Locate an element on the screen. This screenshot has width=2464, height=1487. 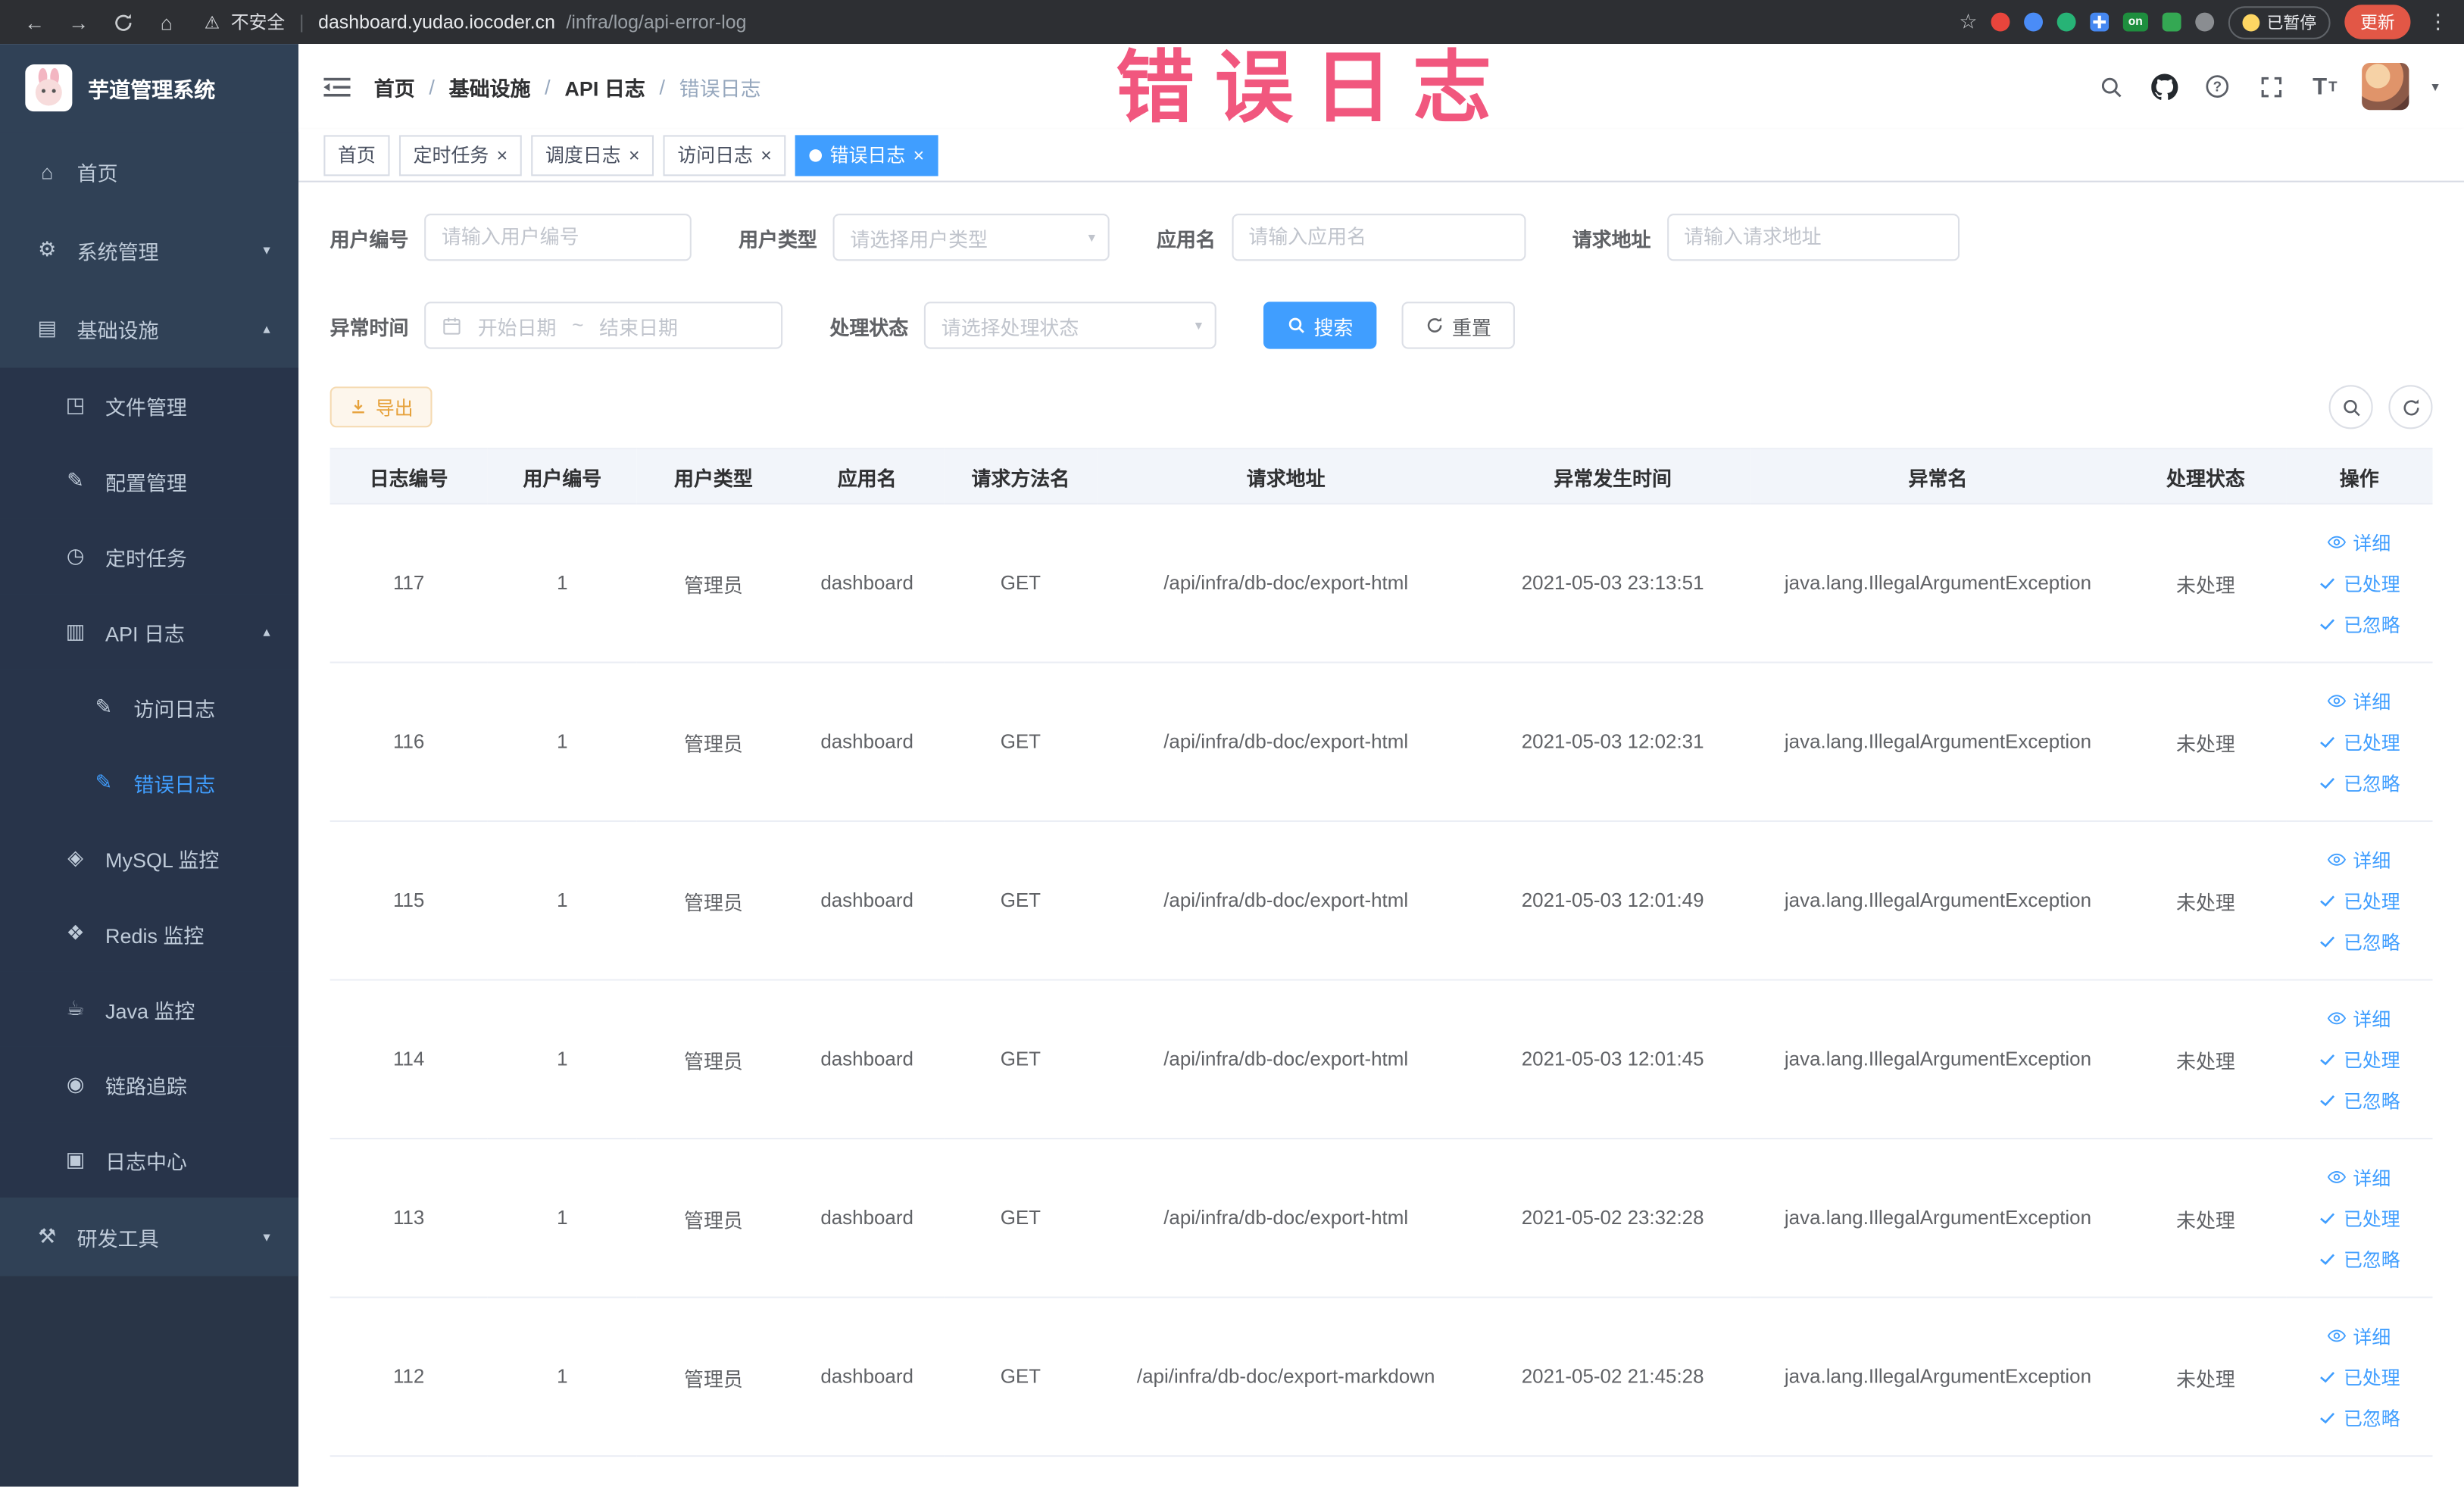
reset-button: 重置 is located at coordinates (1458, 325).